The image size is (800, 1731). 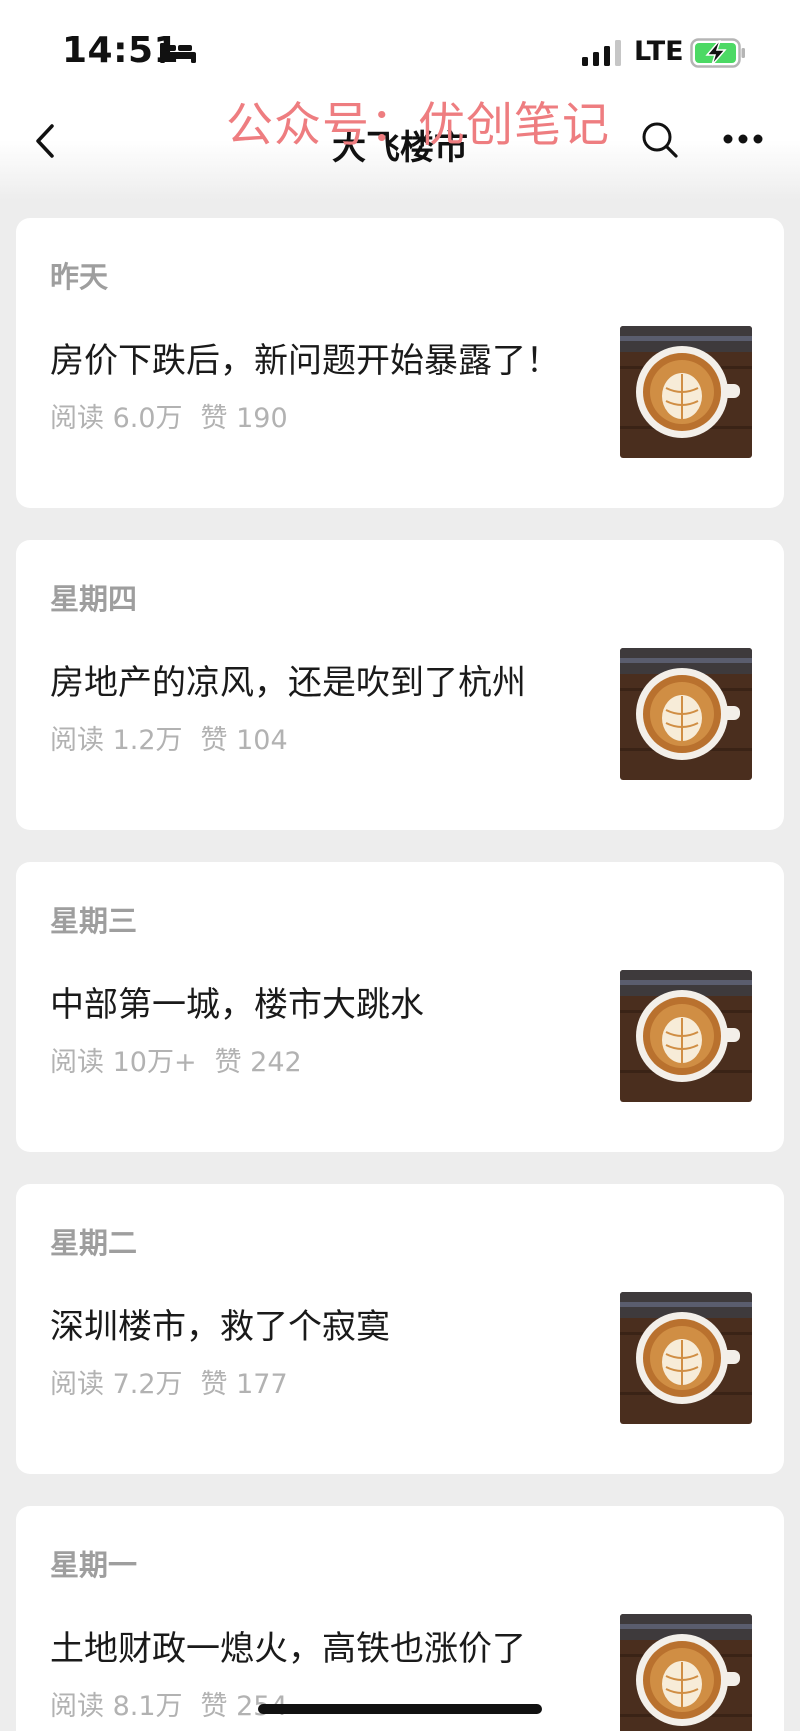 I want to click on article-stats: 阅读 10万+ 赞 242, so click(x=185, y=1059).